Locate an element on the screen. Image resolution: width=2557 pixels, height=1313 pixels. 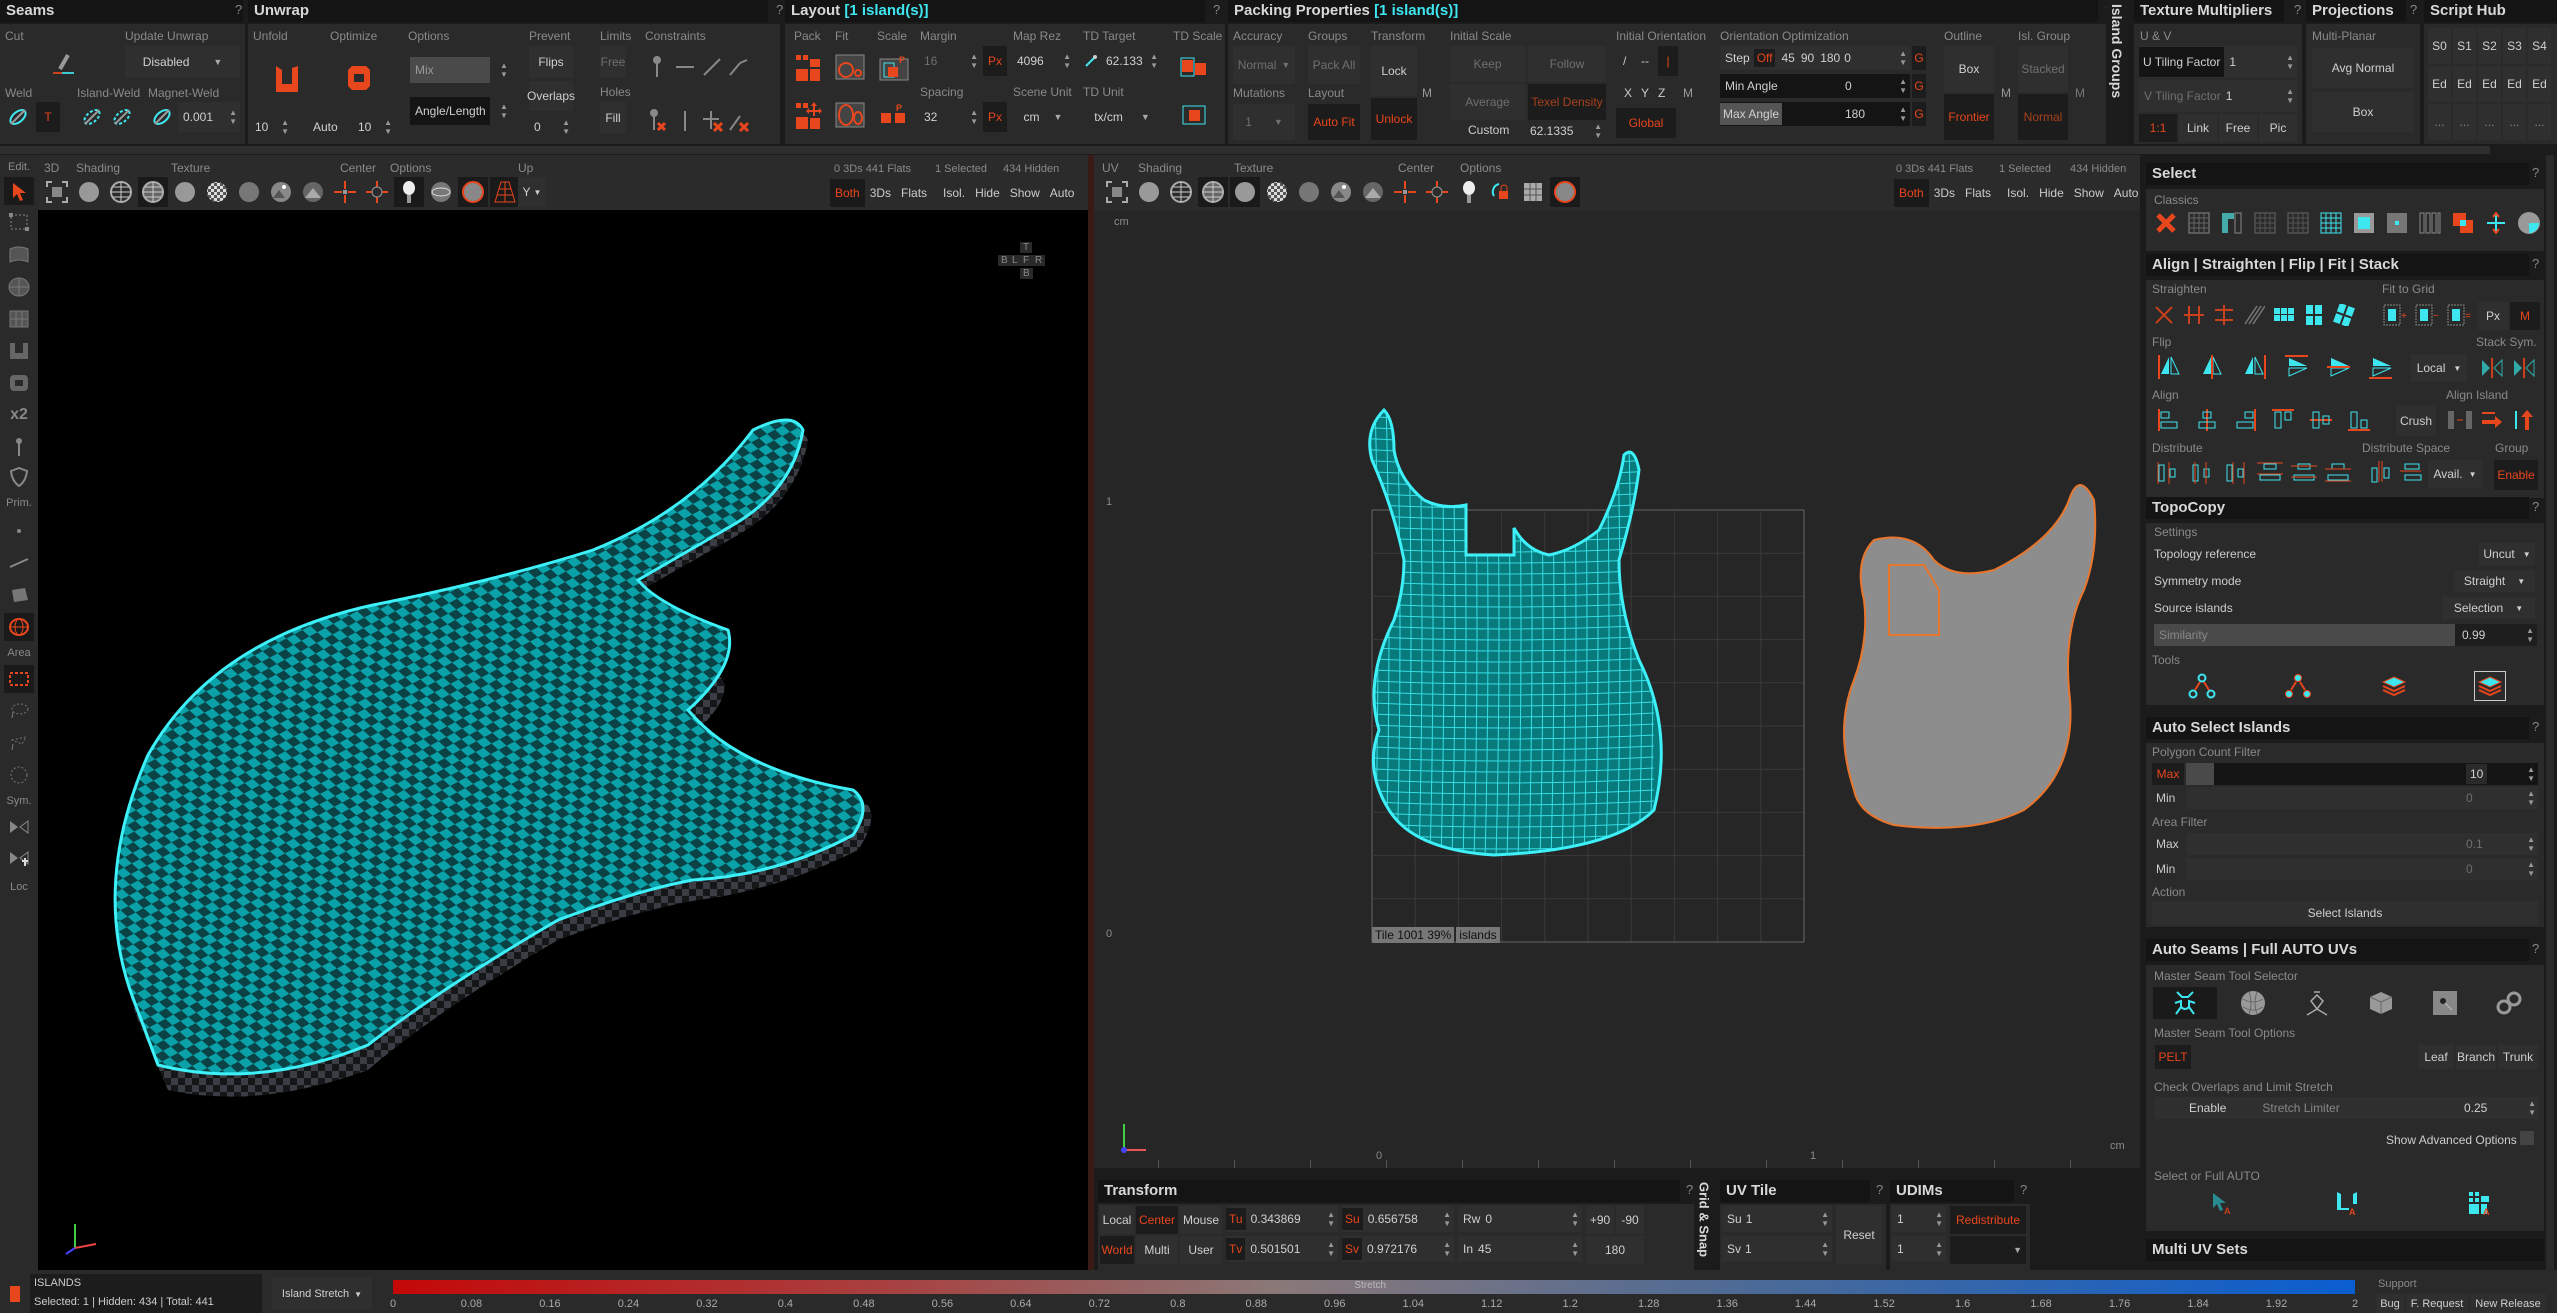
optimize-tool-icon is located at coordinates (19, 383).